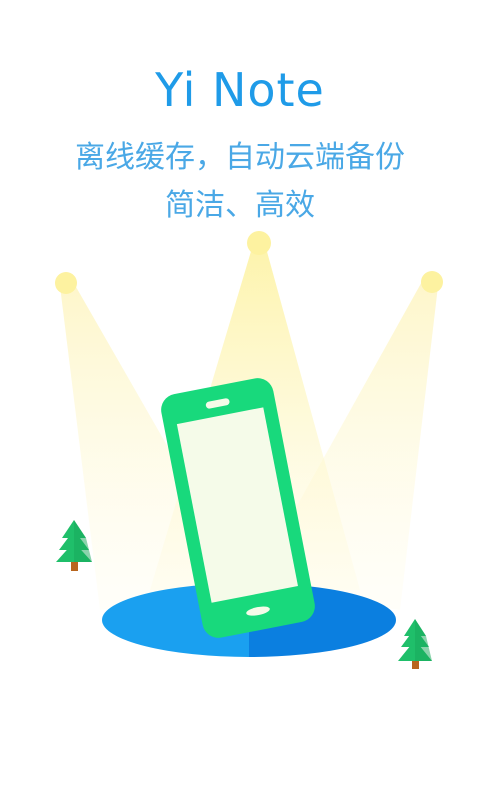  What do you see at coordinates (259, 243) in the screenshot?
I see `spotlight-center-icon` at bounding box center [259, 243].